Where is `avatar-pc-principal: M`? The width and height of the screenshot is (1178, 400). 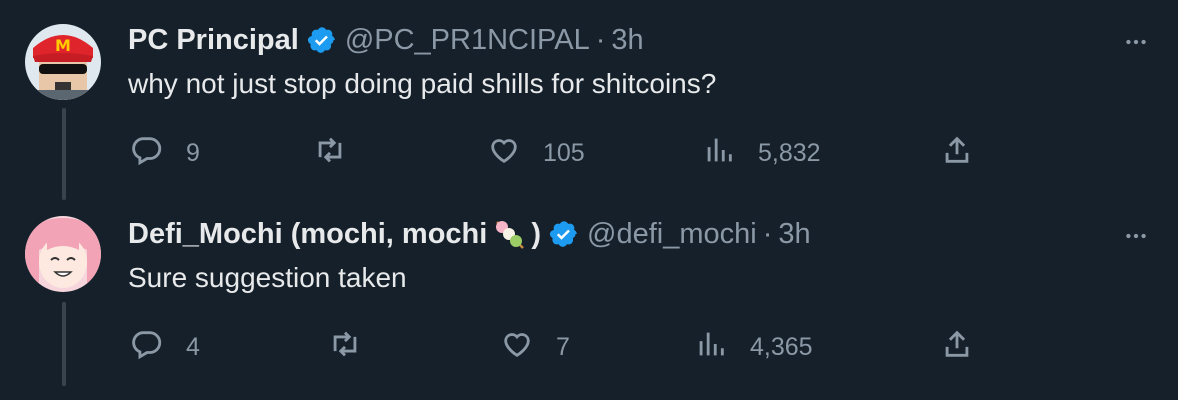
avatar-pc-principal: M is located at coordinates (63, 62).